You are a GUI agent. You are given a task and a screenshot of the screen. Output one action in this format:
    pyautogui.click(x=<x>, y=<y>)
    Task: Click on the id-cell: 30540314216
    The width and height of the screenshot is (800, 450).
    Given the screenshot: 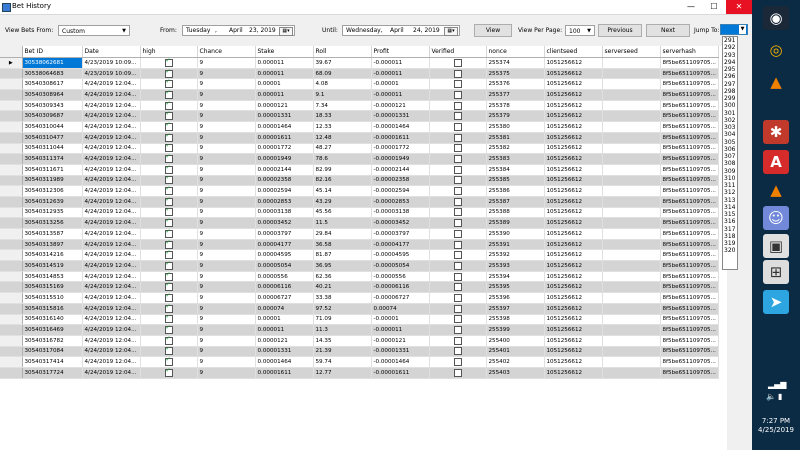 What is the action you would take?
    pyautogui.click(x=52, y=255)
    